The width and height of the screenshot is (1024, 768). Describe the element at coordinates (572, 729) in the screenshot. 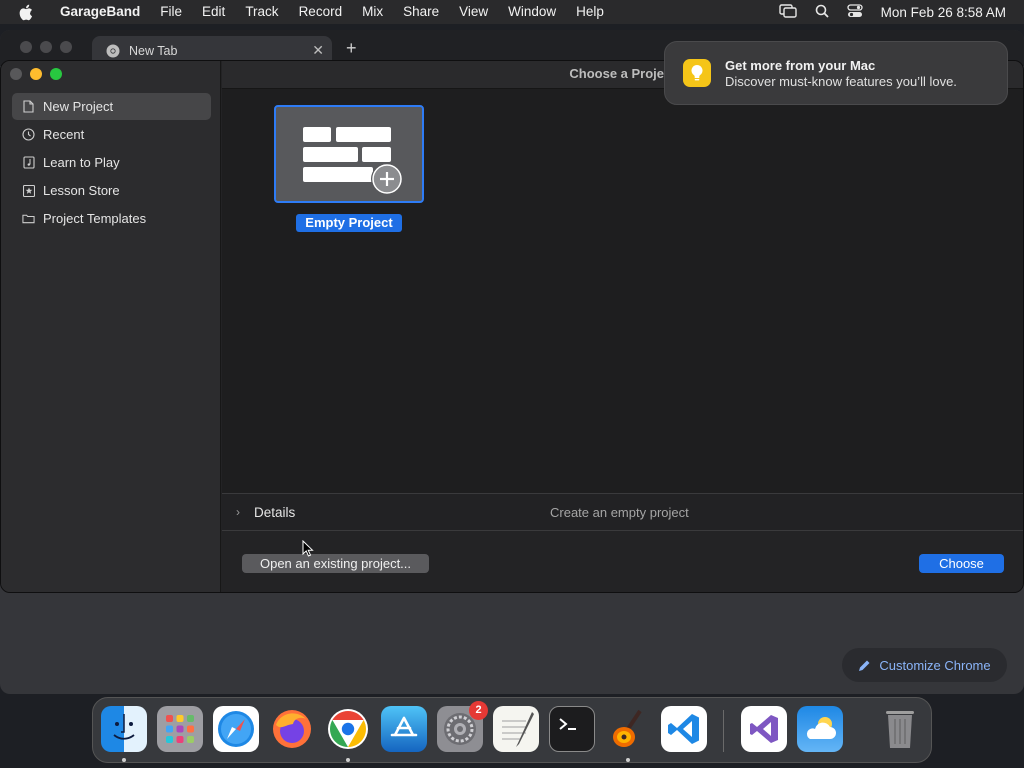

I see `terminal-icon` at that location.